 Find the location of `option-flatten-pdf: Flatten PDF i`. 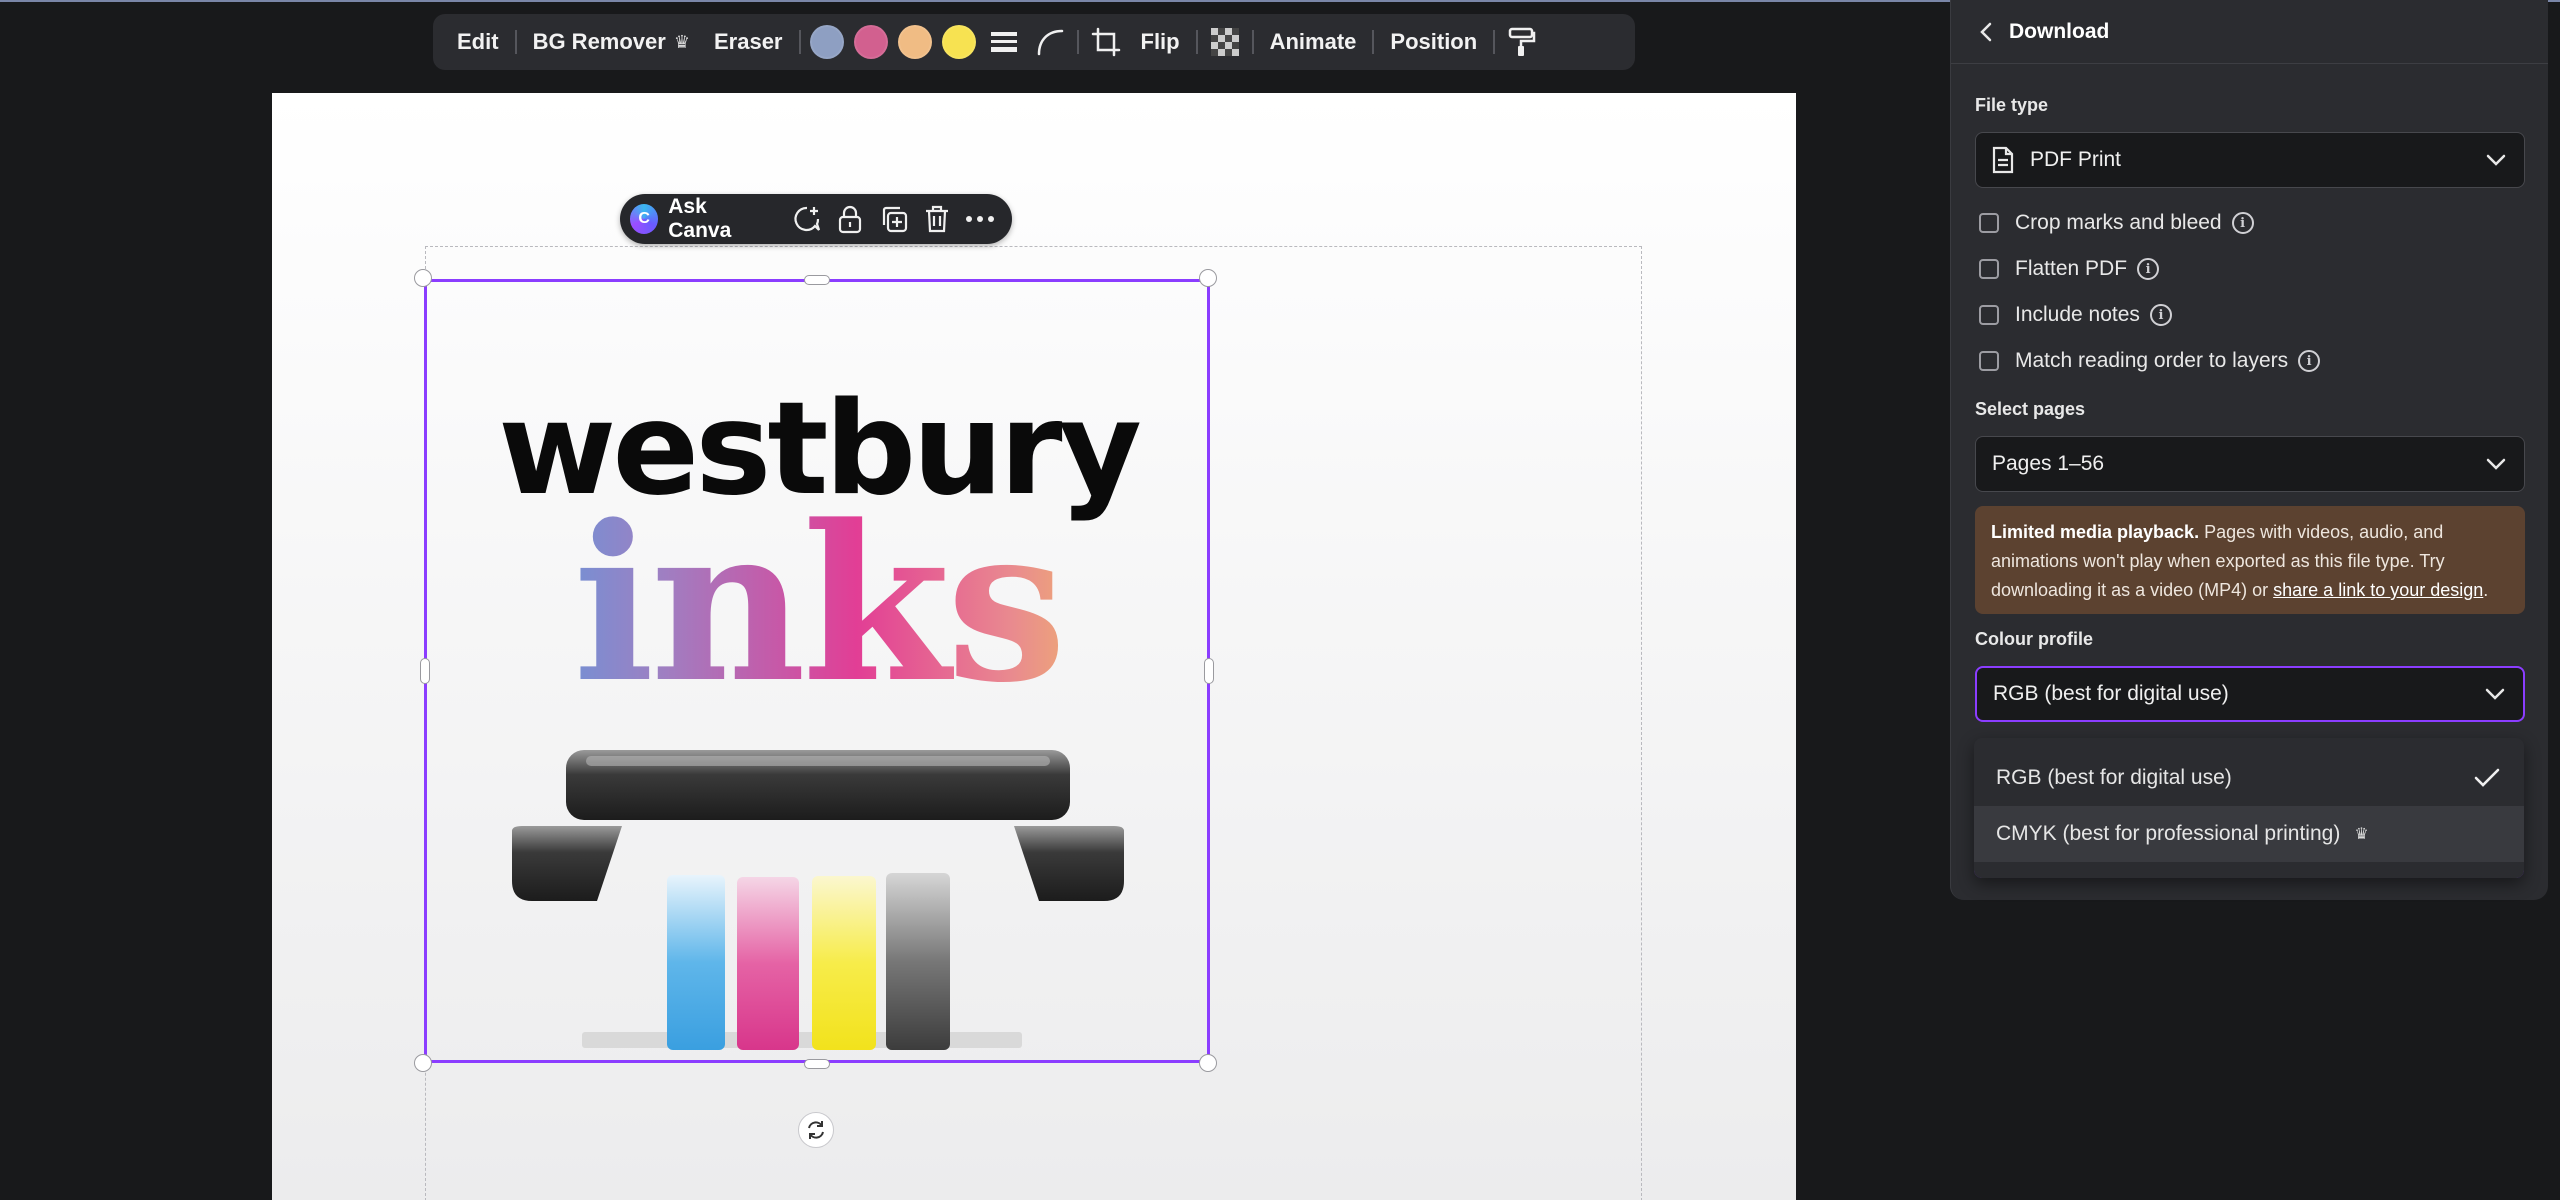

option-flatten-pdf: Flatten PDF i is located at coordinates (2069, 269).